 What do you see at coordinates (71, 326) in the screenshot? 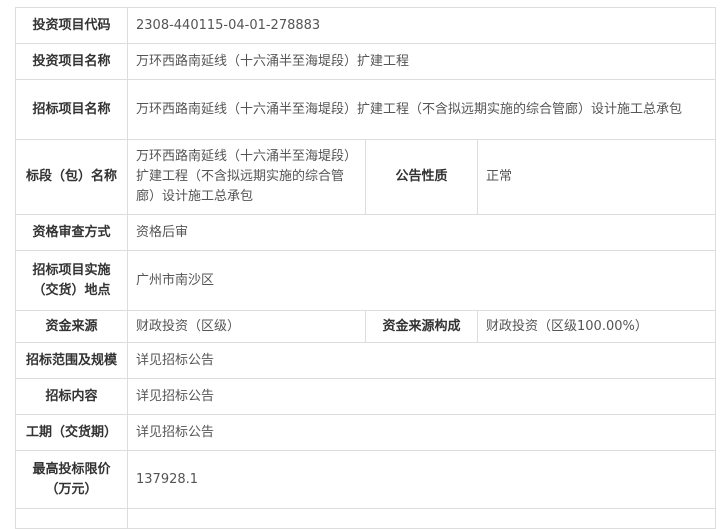
I see `funding-source-label: 资金来源` at bounding box center [71, 326].